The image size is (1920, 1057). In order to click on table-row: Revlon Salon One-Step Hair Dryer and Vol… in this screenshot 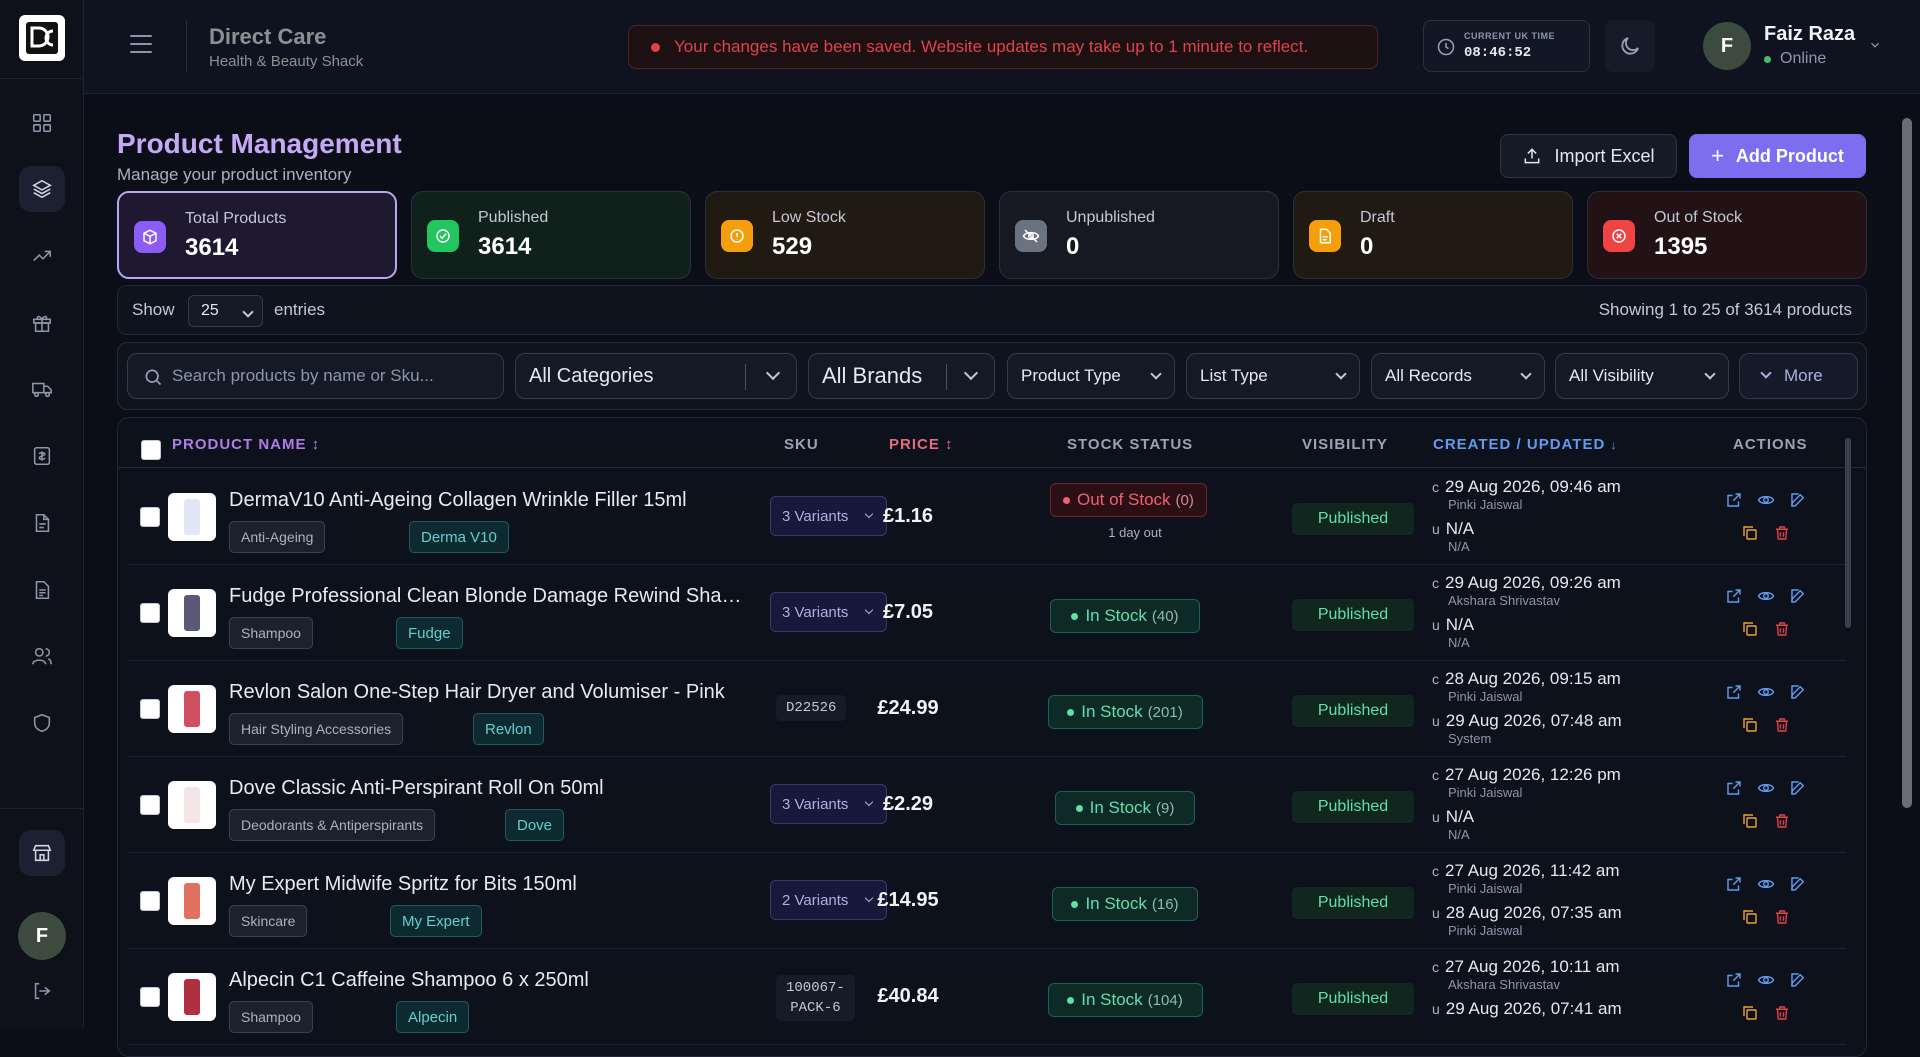, I will do `click(987, 709)`.